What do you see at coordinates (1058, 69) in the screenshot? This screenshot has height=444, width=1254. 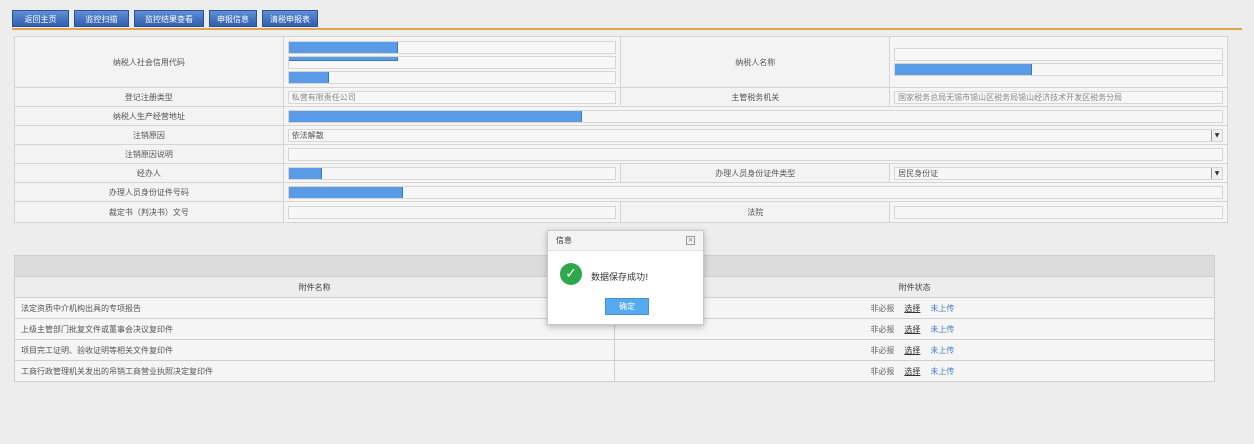 I see `taxpayer-name-field` at bounding box center [1058, 69].